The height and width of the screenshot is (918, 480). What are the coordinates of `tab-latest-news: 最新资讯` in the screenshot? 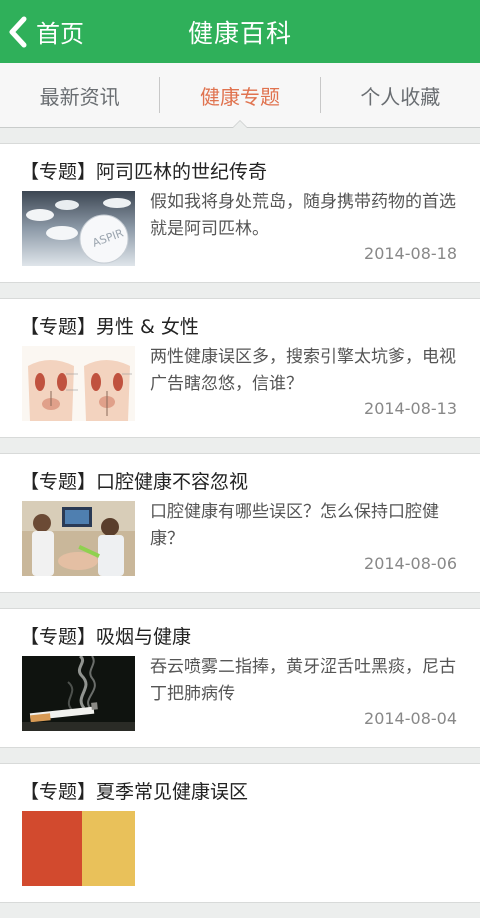 It's located at (79, 95).